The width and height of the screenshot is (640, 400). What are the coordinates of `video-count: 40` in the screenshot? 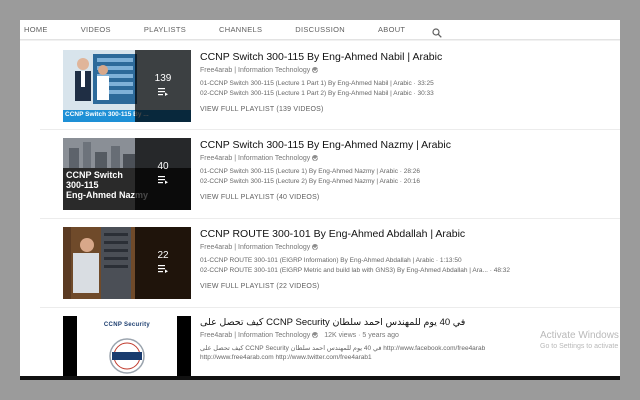 It's located at (163, 166).